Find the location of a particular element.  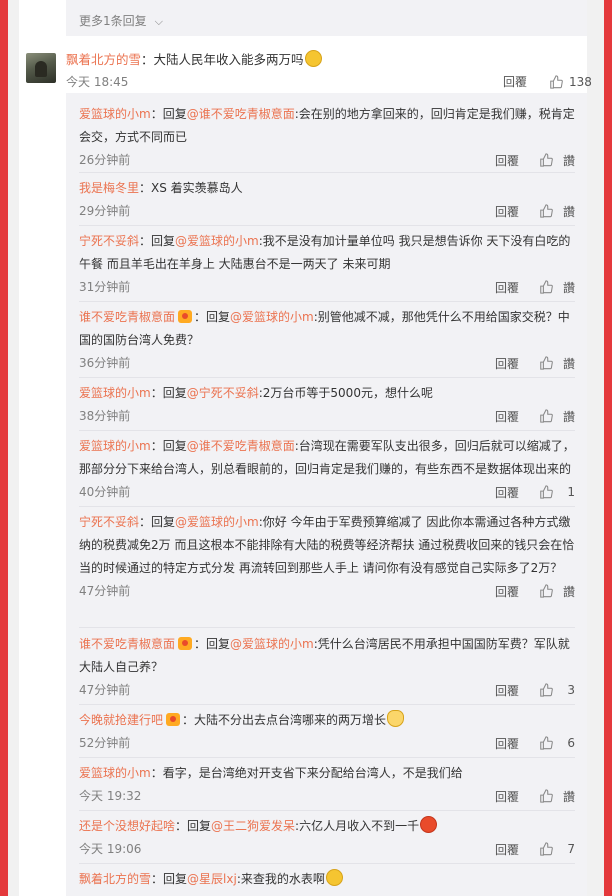

comment-colon: ： is located at coordinates (147, 59).